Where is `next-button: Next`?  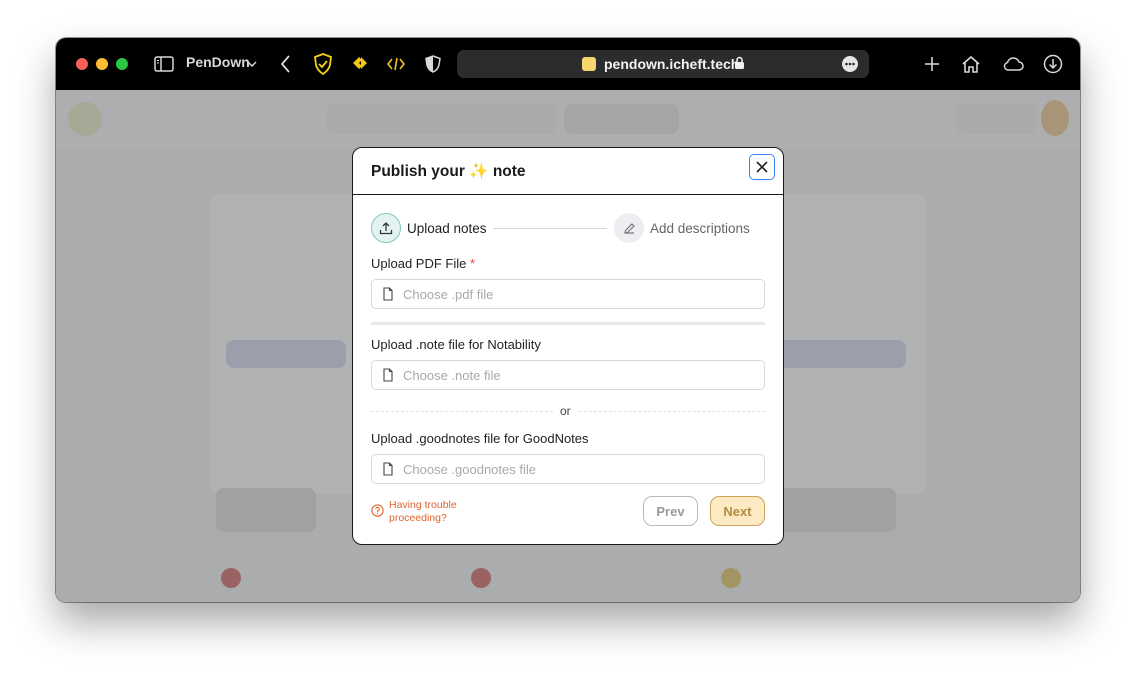 next-button: Next is located at coordinates (737, 511).